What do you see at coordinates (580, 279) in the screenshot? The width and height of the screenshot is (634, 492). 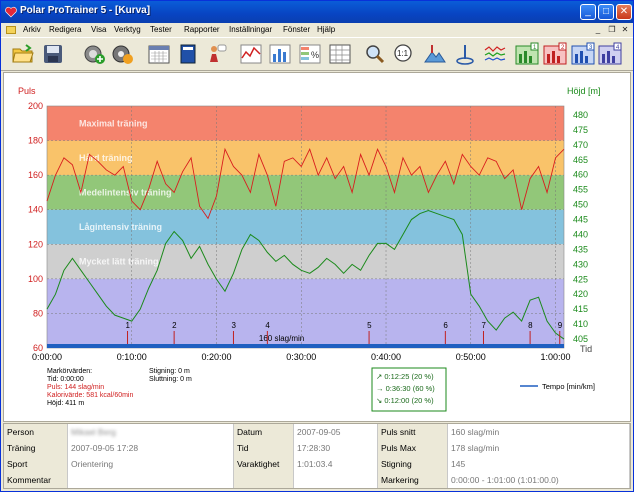 I see `right-tick-label: 425` at bounding box center [580, 279].